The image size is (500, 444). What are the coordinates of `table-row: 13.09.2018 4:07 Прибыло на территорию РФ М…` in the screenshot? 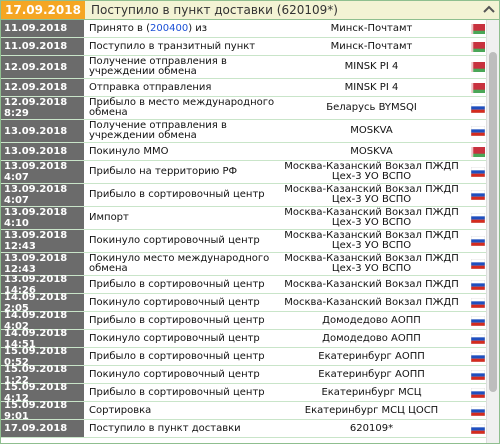 It's located at (244, 172).